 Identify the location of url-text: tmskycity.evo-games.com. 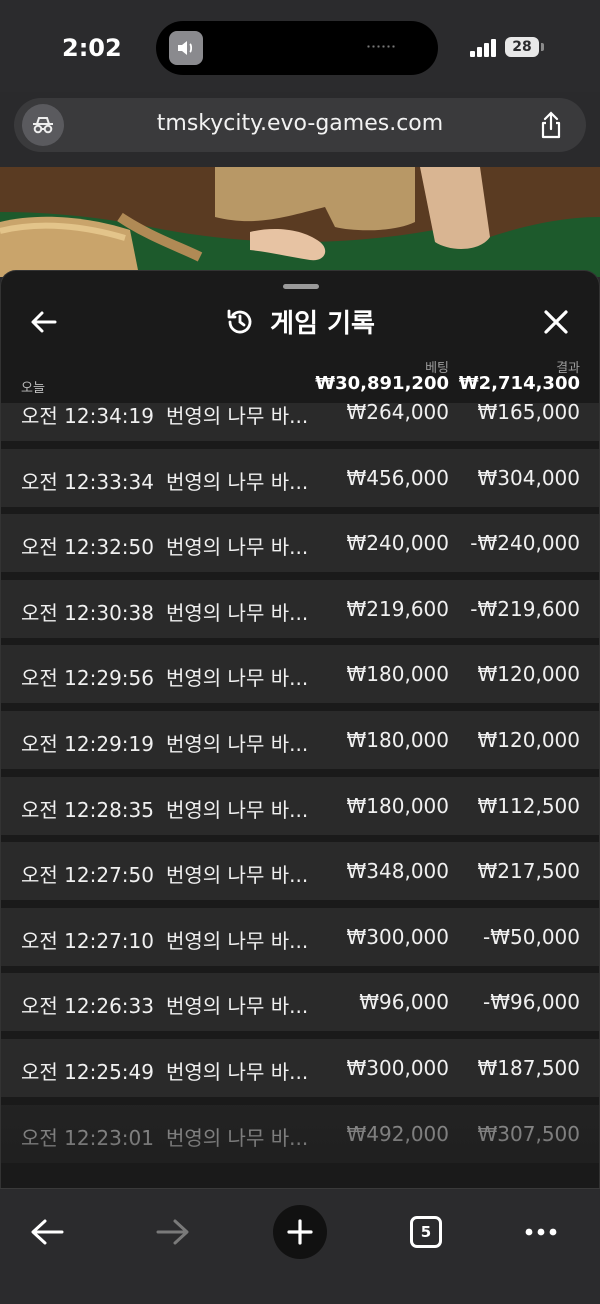
(300, 123).